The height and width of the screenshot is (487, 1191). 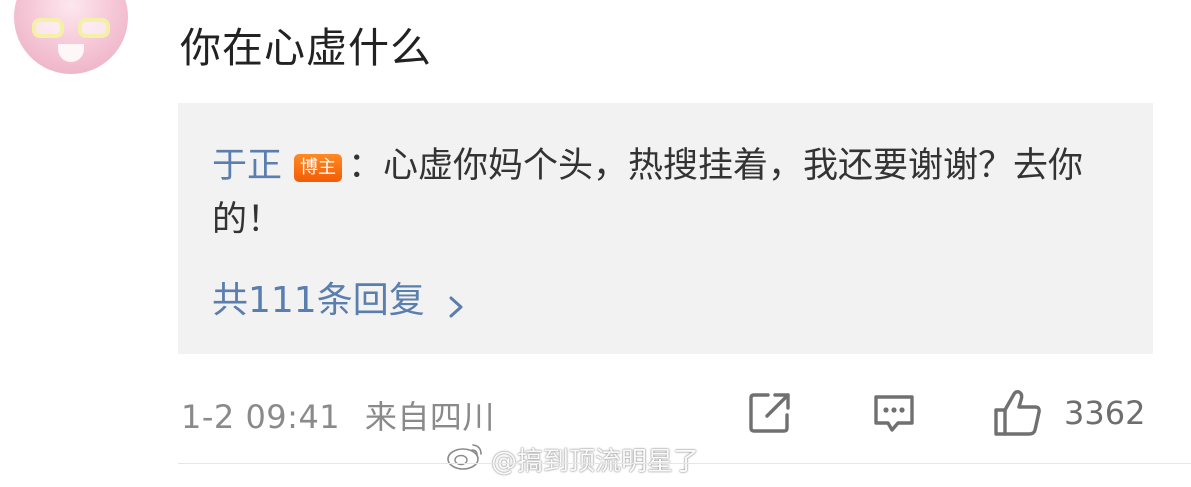 What do you see at coordinates (306, 48) in the screenshot?
I see `comment-text: 你在心虚什么` at bounding box center [306, 48].